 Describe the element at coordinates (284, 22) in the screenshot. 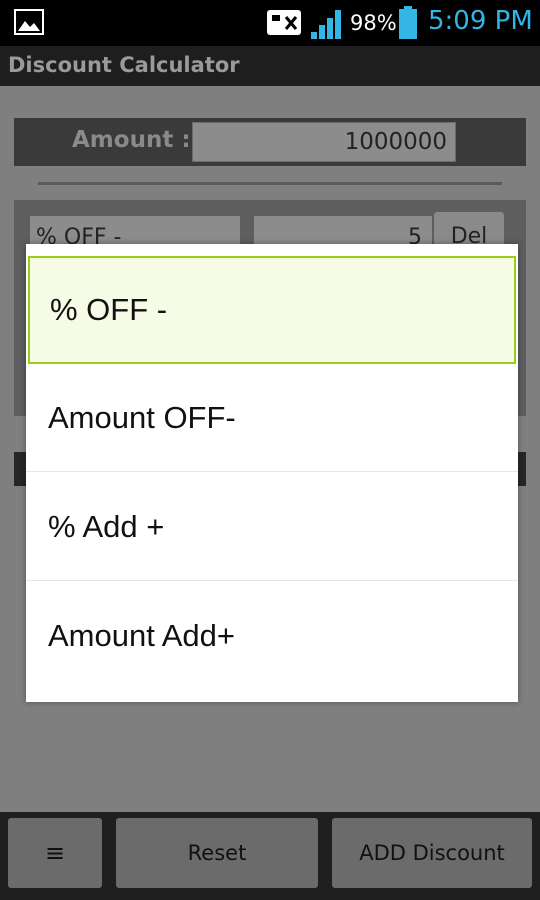

I see `no-sim-icon` at that location.